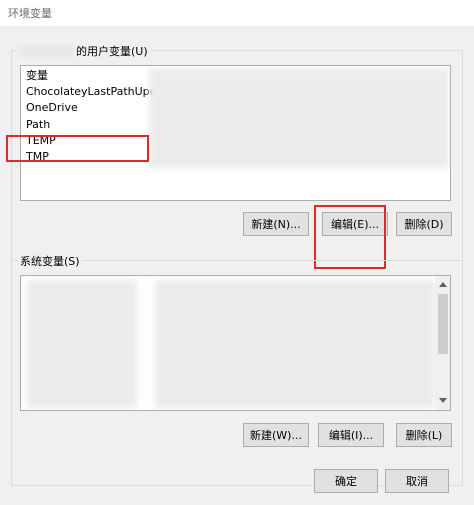  I want to click on blurred-system-names, so click(82, 344).